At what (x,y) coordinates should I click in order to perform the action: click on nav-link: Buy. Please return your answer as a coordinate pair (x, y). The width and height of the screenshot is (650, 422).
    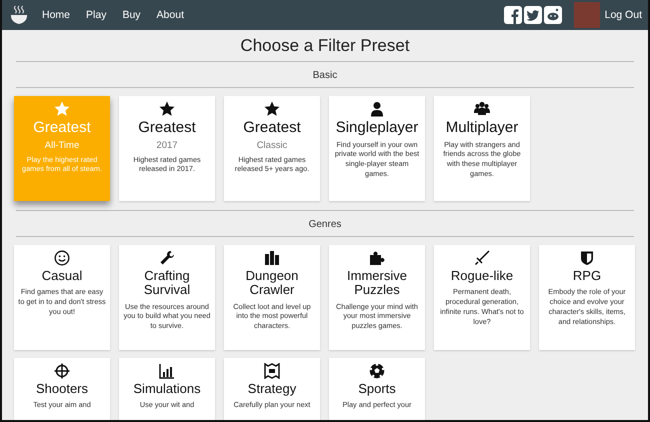
    Looking at the image, I should click on (131, 15).